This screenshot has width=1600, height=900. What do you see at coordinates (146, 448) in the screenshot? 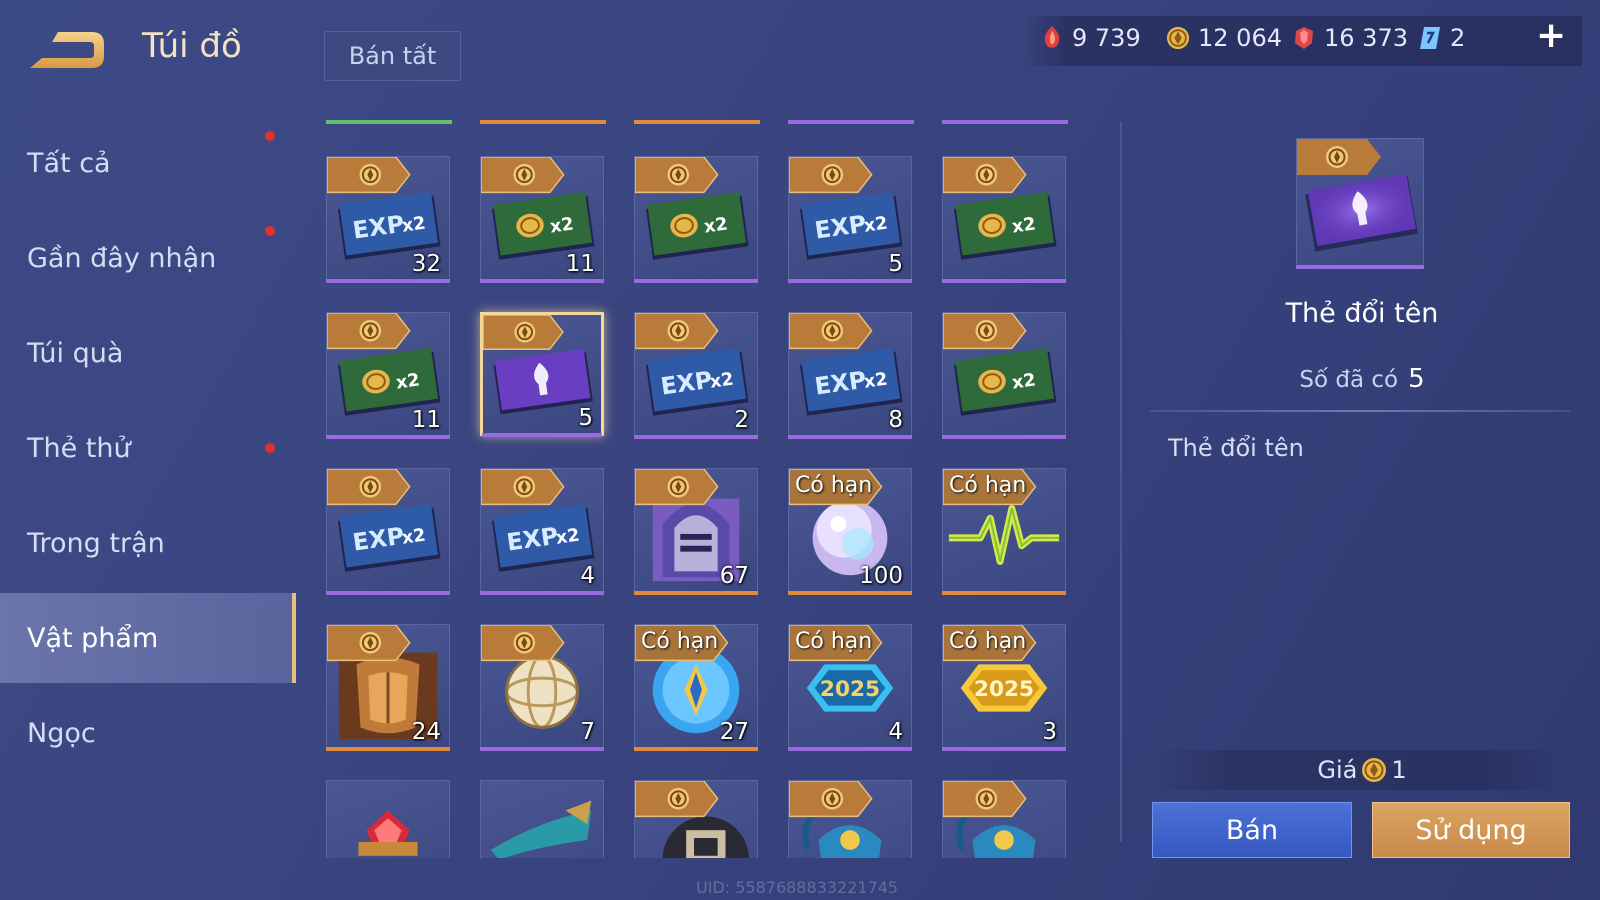
I see `sidebar-item: Thẻ thử` at bounding box center [146, 448].